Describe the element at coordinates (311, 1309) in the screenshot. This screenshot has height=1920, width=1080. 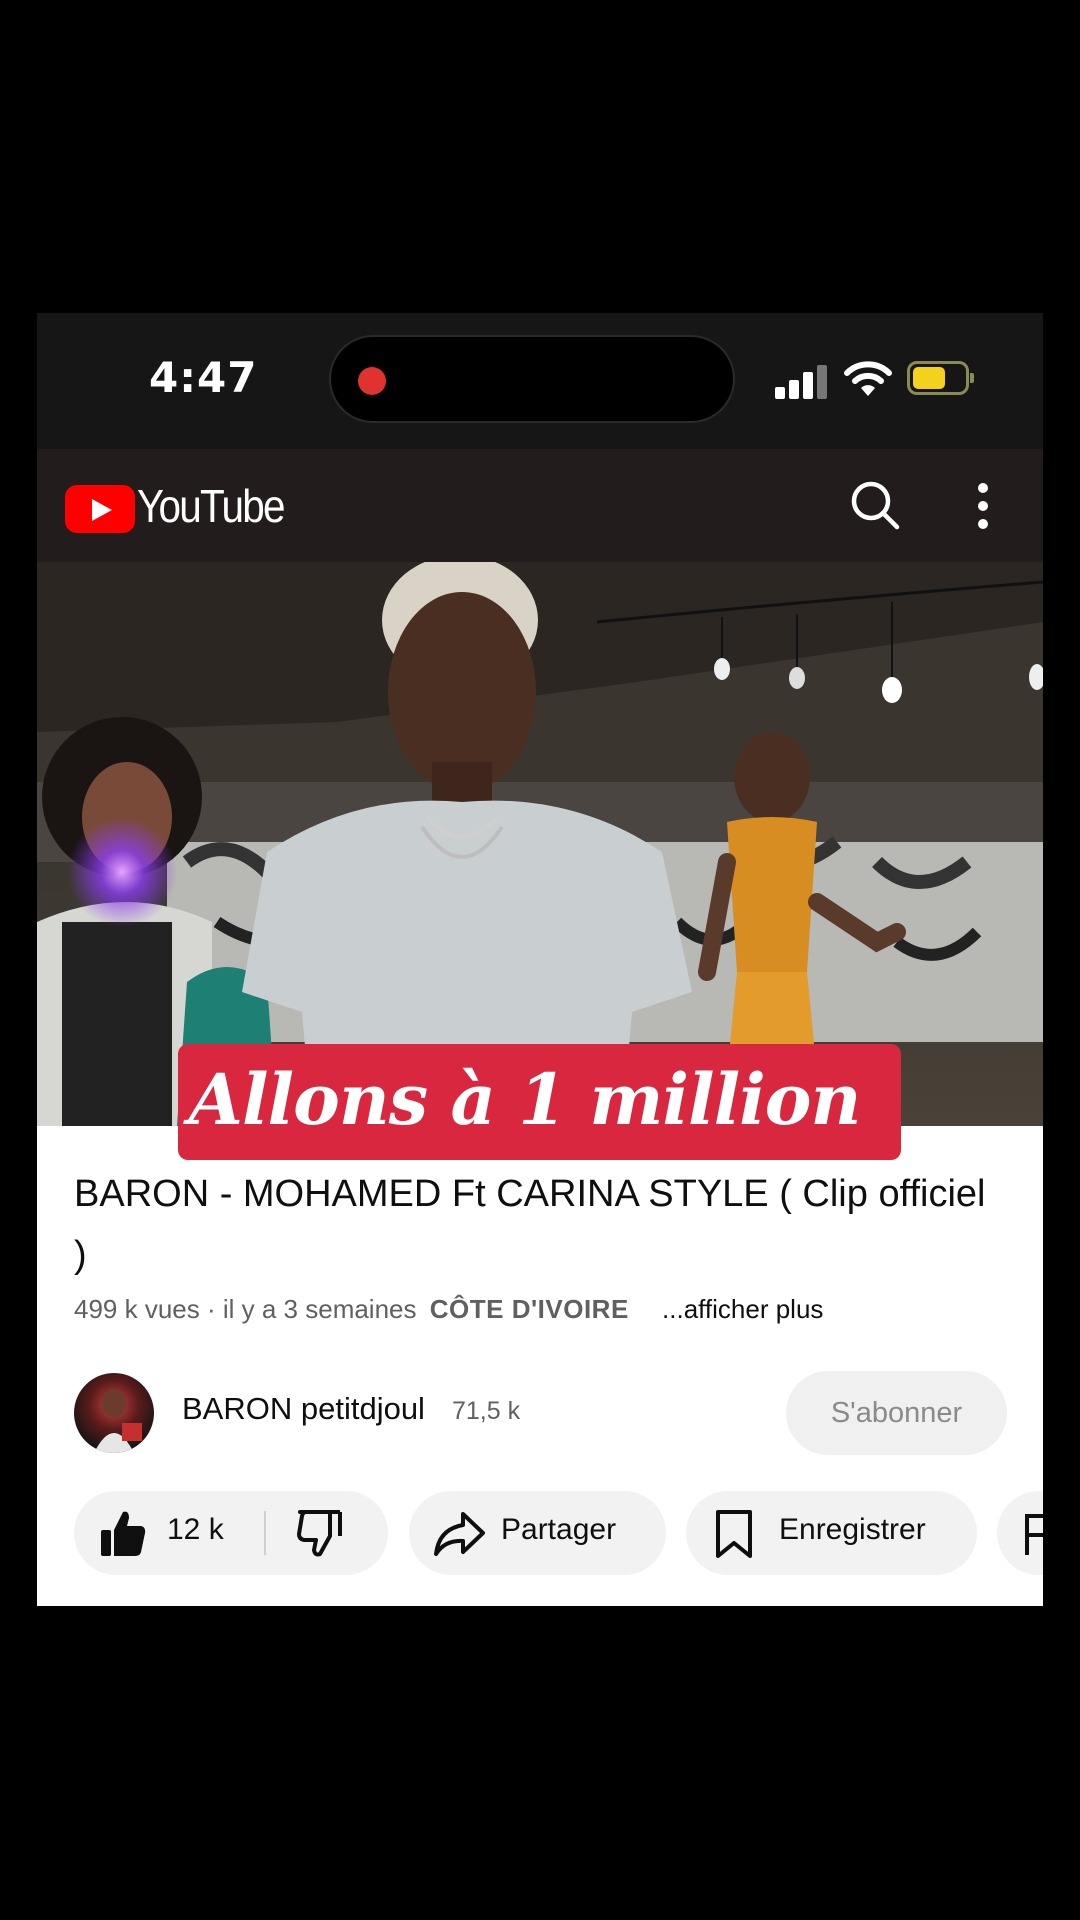
I see `upload-age: · il y a 3 semaines` at that location.